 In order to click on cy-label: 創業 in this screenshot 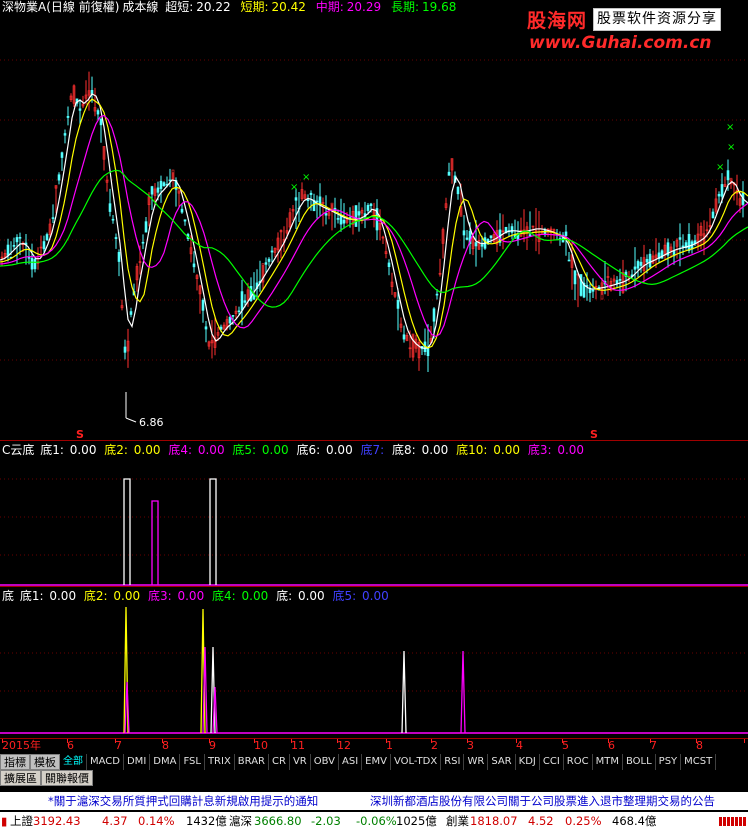, I will do `click(457, 821)`.